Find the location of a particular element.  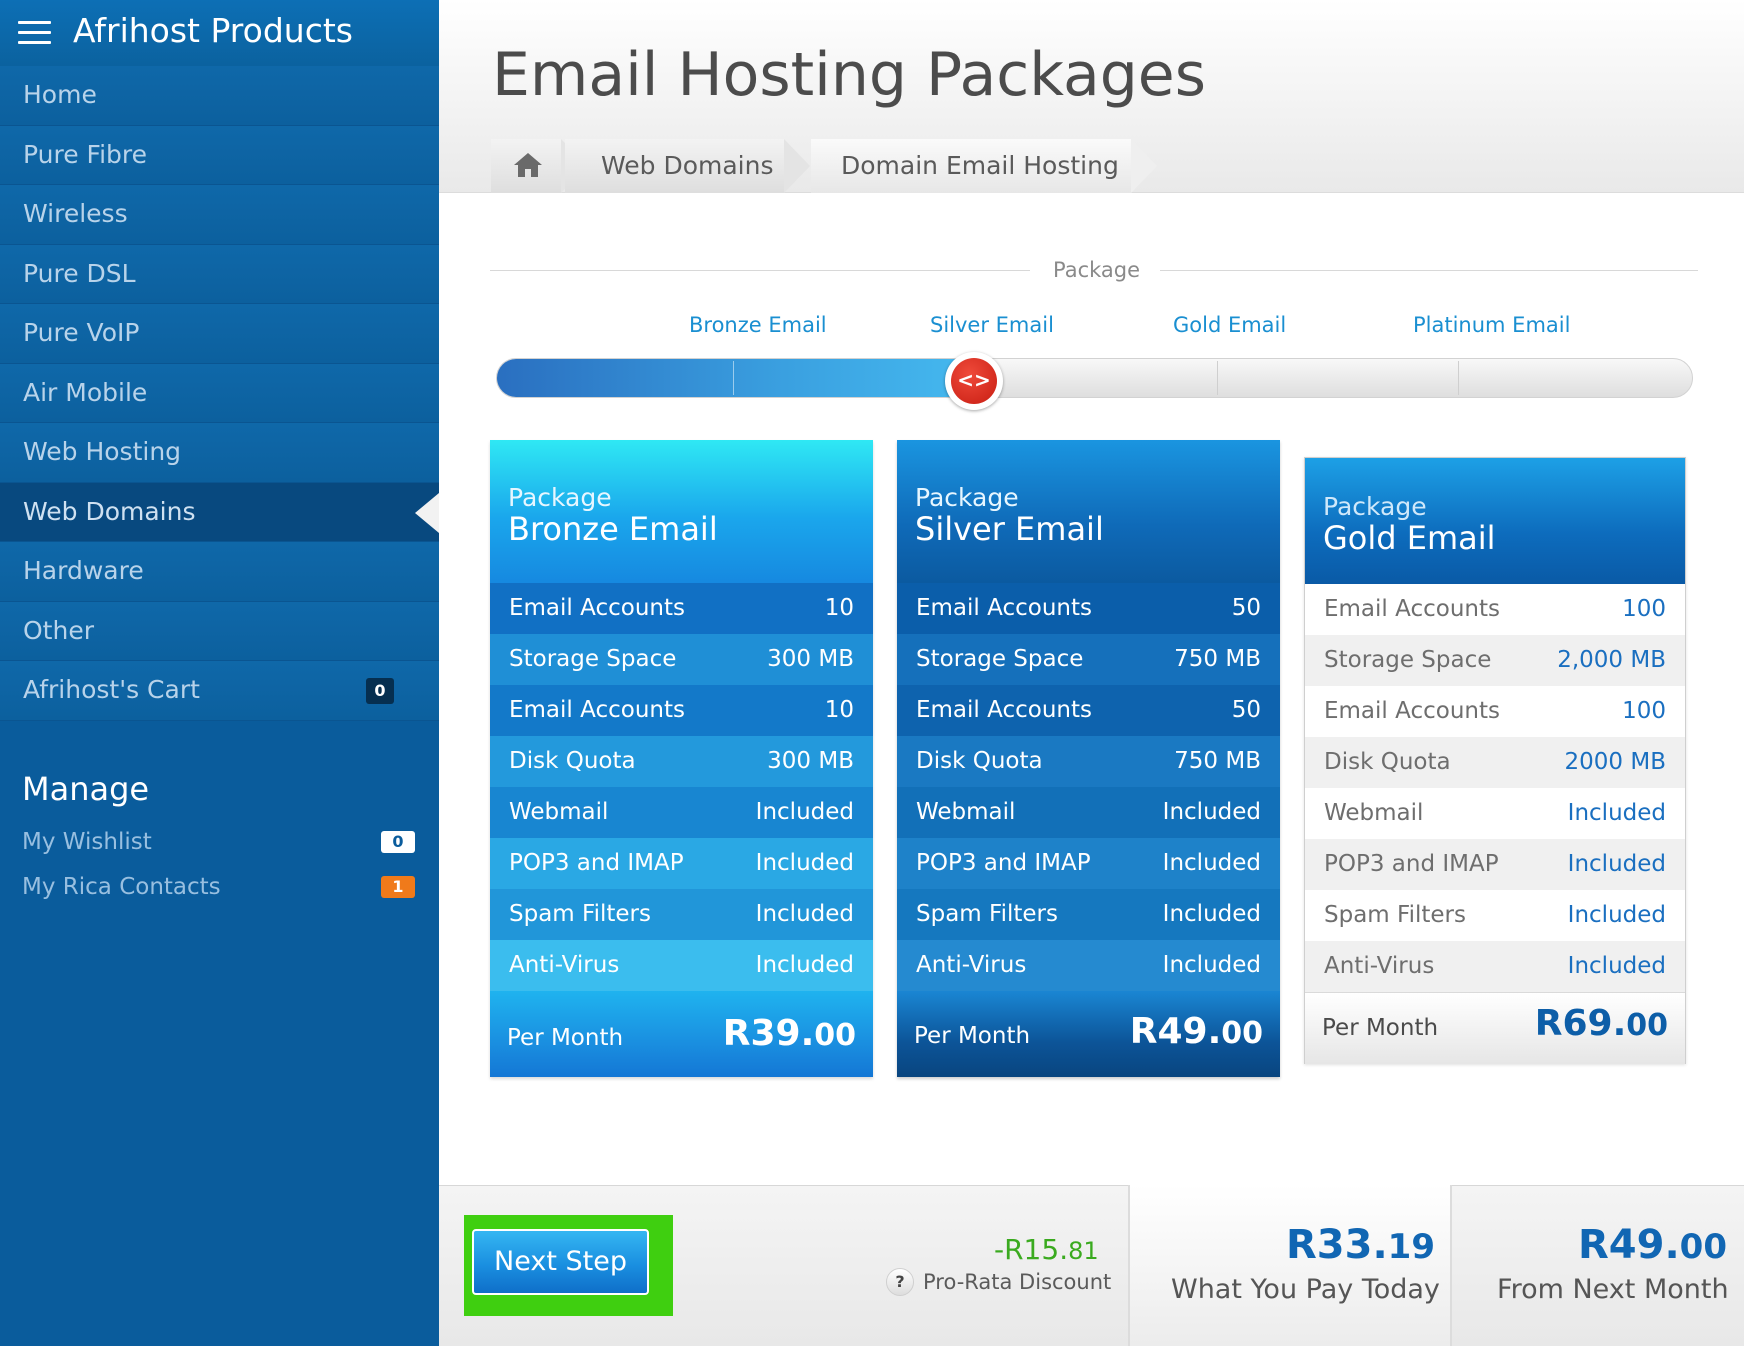

feature-row: Disk Quota 750 MB is located at coordinates (1088, 761).